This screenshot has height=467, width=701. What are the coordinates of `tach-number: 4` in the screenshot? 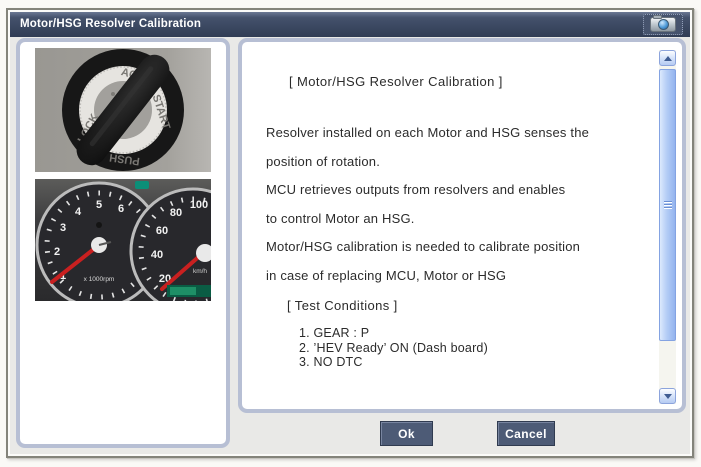 It's located at (78, 212).